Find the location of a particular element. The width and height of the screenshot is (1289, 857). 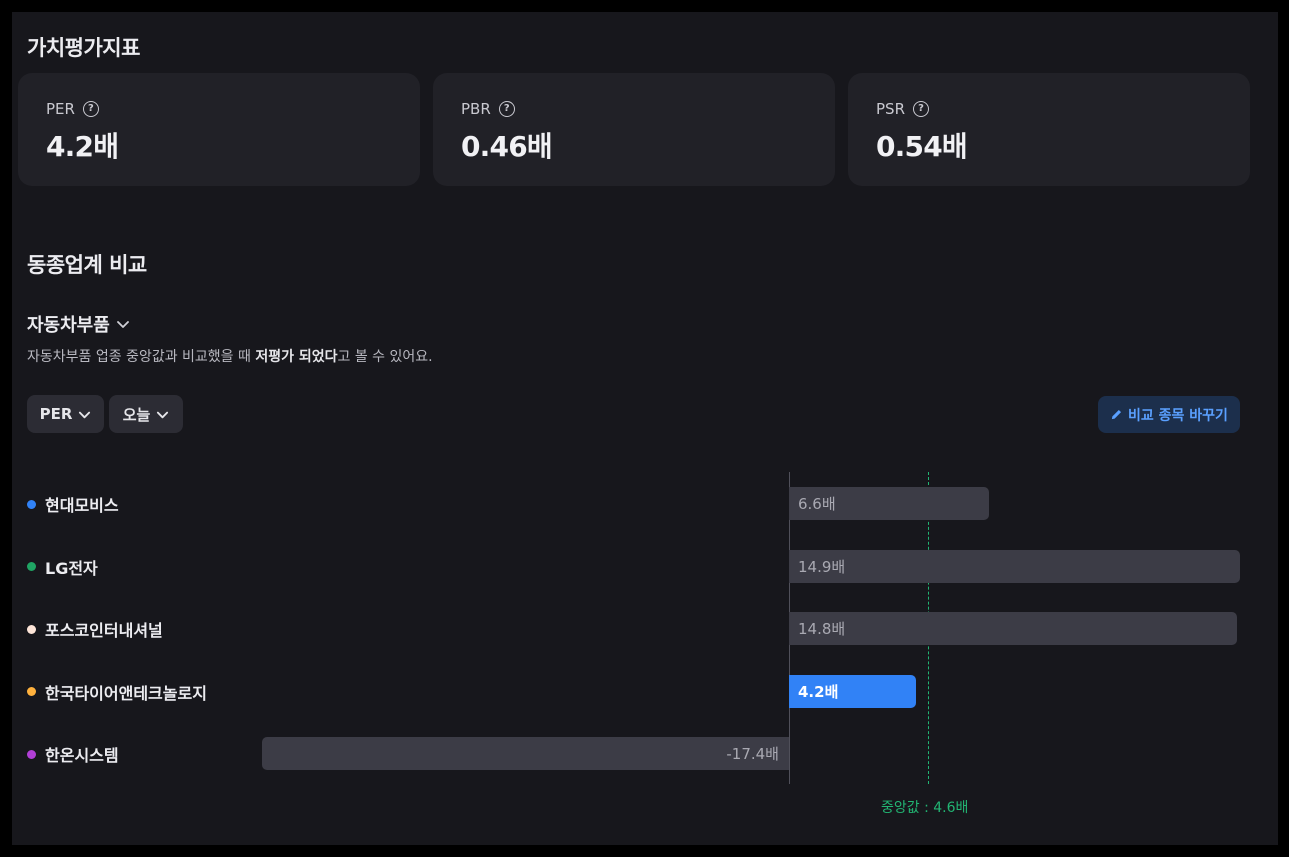

card-per-label-row: PER ? is located at coordinates (72, 109).